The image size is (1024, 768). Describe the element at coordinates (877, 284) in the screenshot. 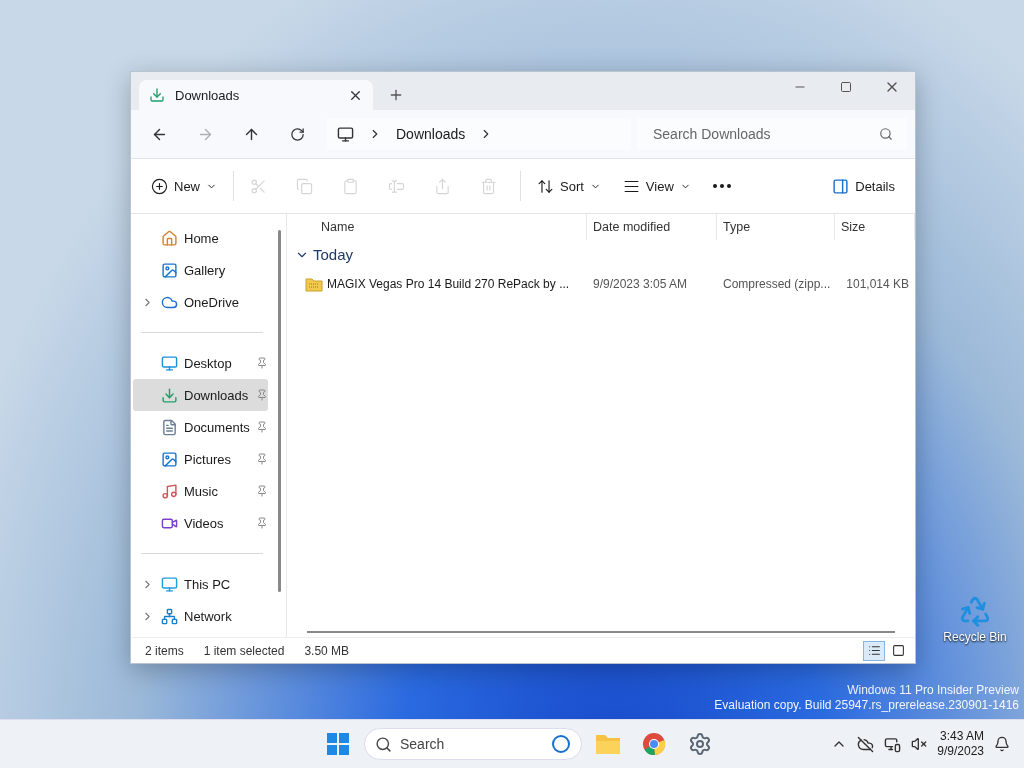

I see `size-cell-text: 101,014 KB` at that location.